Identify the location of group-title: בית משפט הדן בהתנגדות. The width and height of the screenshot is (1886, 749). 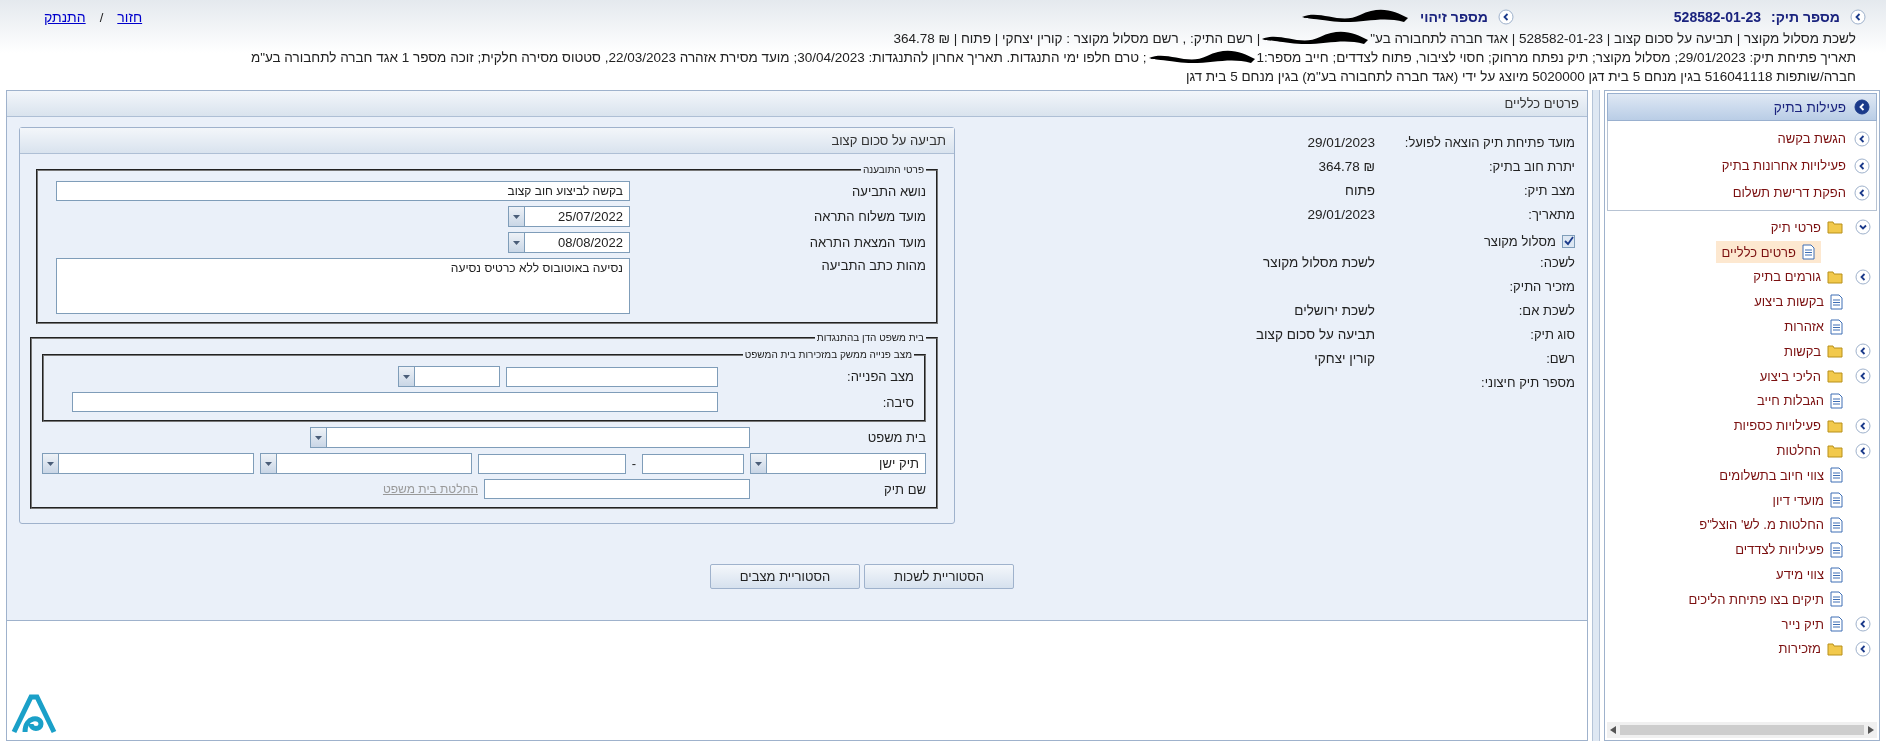
(870, 337).